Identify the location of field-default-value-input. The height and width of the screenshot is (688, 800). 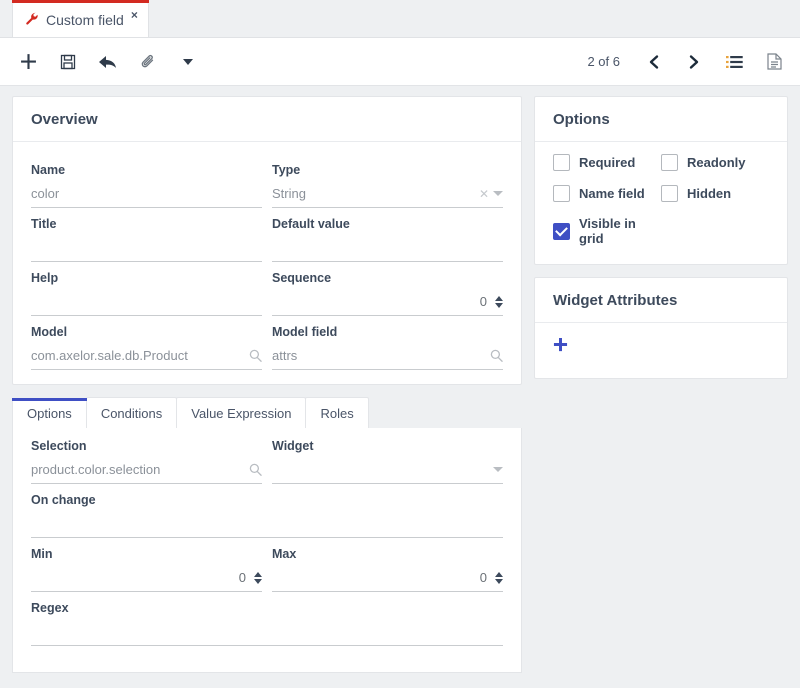
(387, 248).